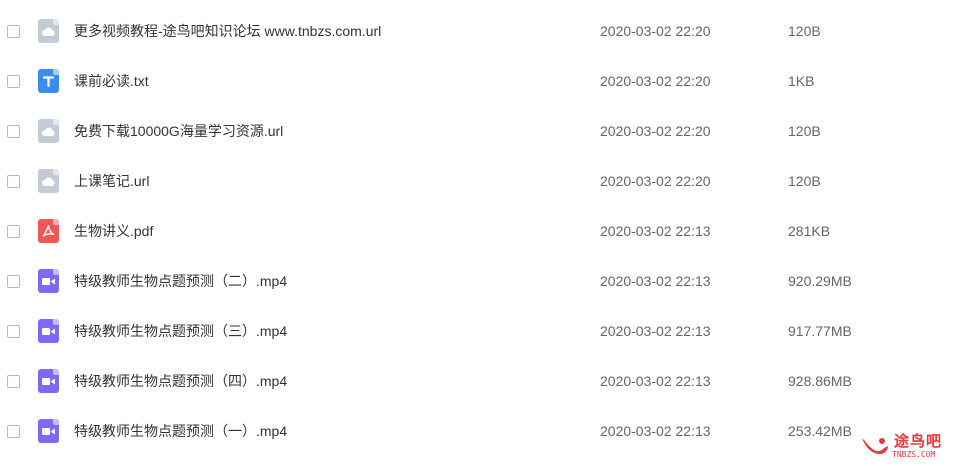 Image resolution: width=954 pixels, height=466 pixels. What do you see at coordinates (111, 181) in the screenshot?
I see `file-name: 上课笔记.url` at bounding box center [111, 181].